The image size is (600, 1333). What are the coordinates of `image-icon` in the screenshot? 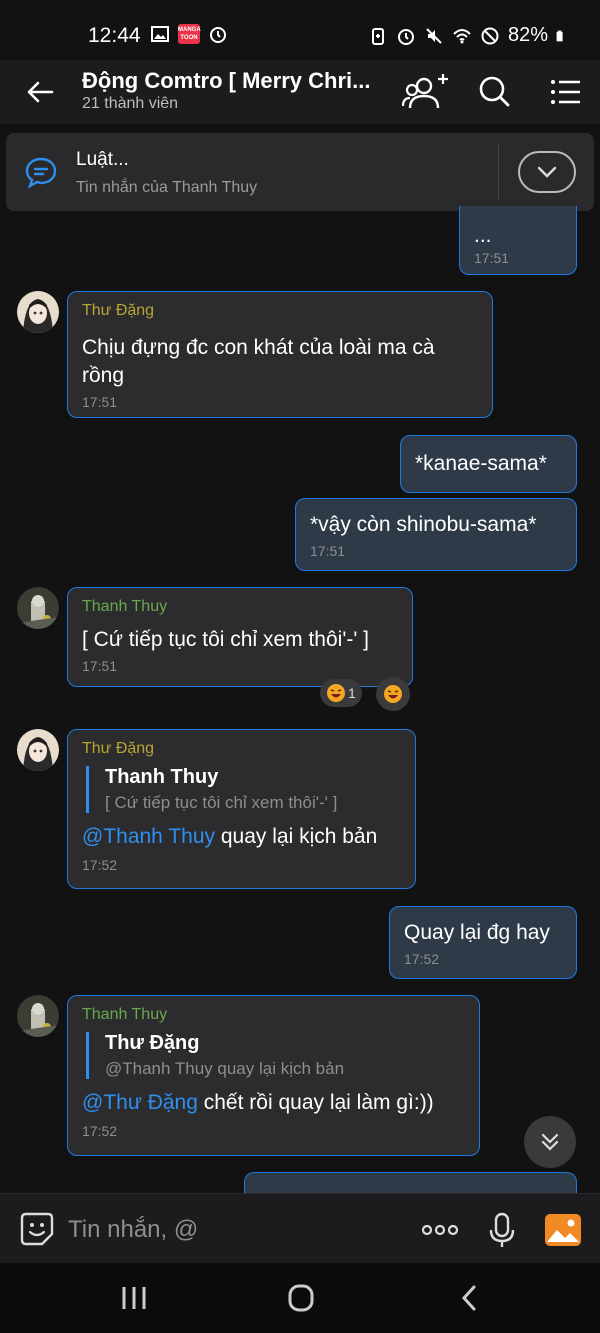 It's located at (160, 34).